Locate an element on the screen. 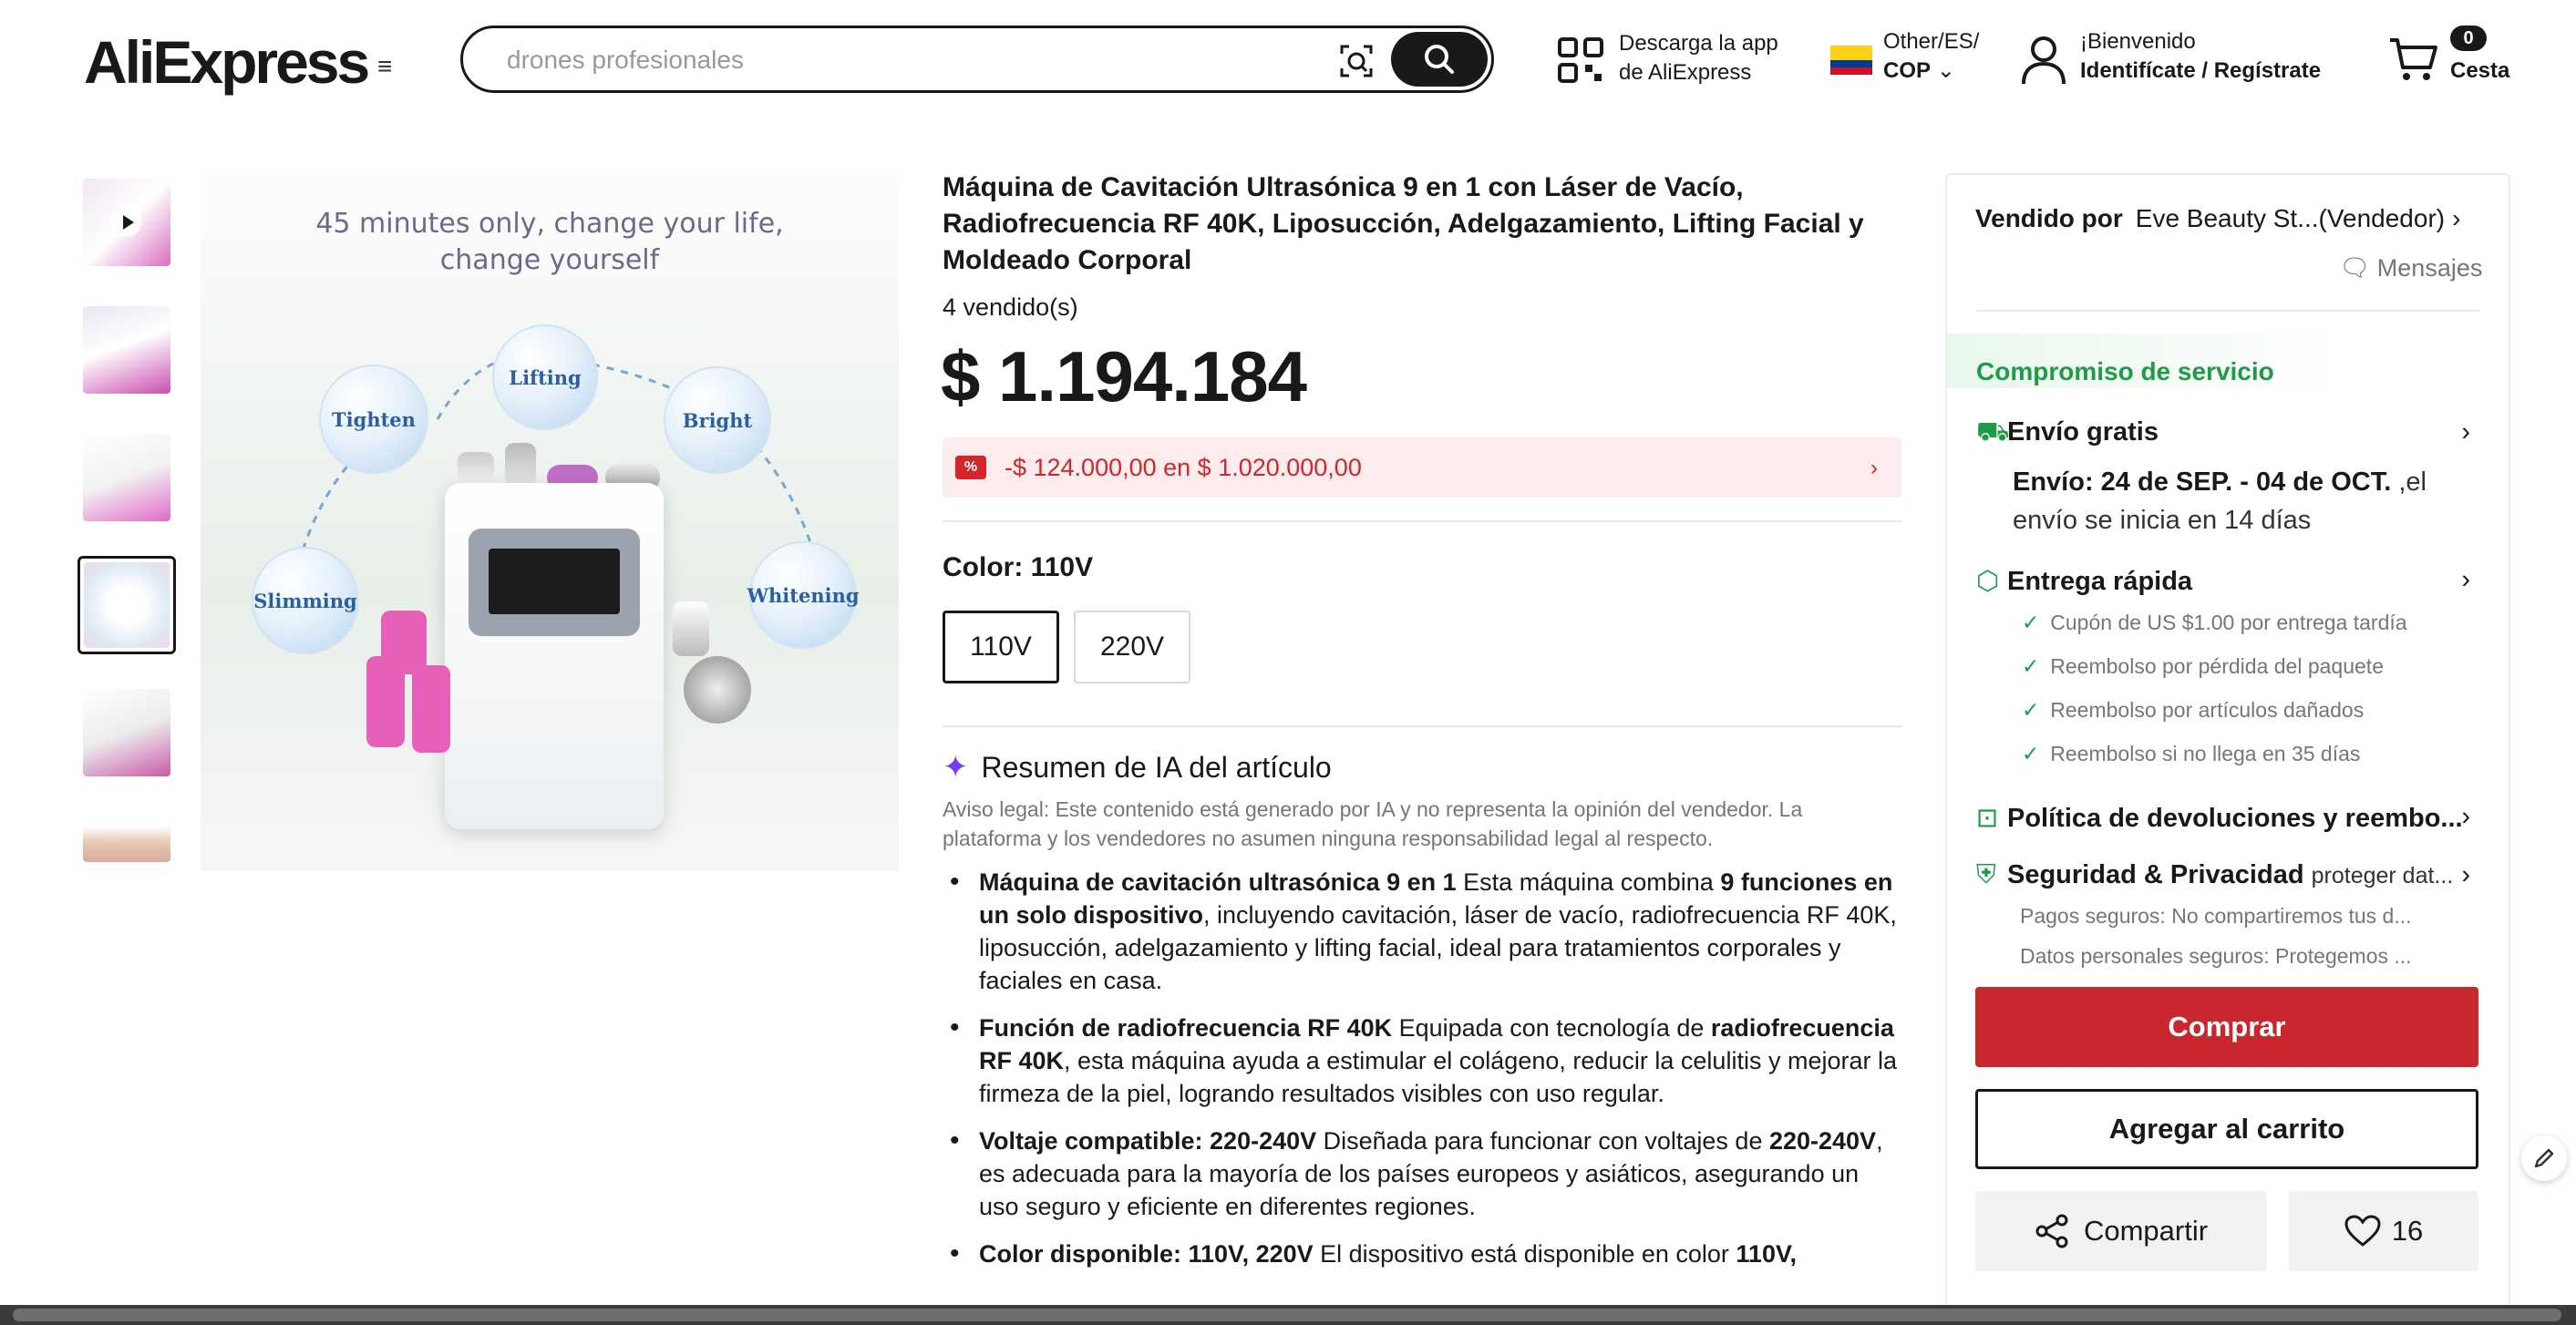 This screenshot has width=2576, height=1325. return-box-icon: ⊡ is located at coordinates (1987, 818).